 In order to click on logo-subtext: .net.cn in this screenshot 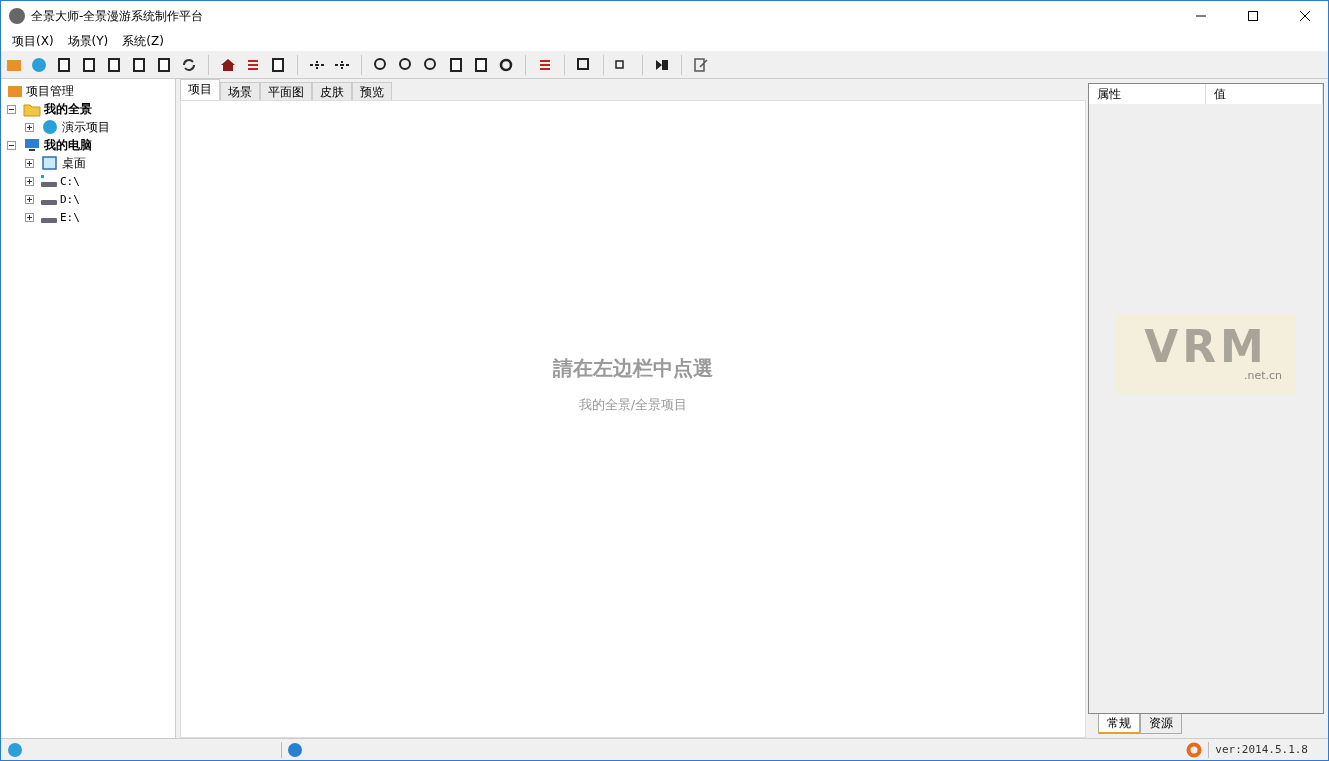, I will do `click(1262, 375)`.